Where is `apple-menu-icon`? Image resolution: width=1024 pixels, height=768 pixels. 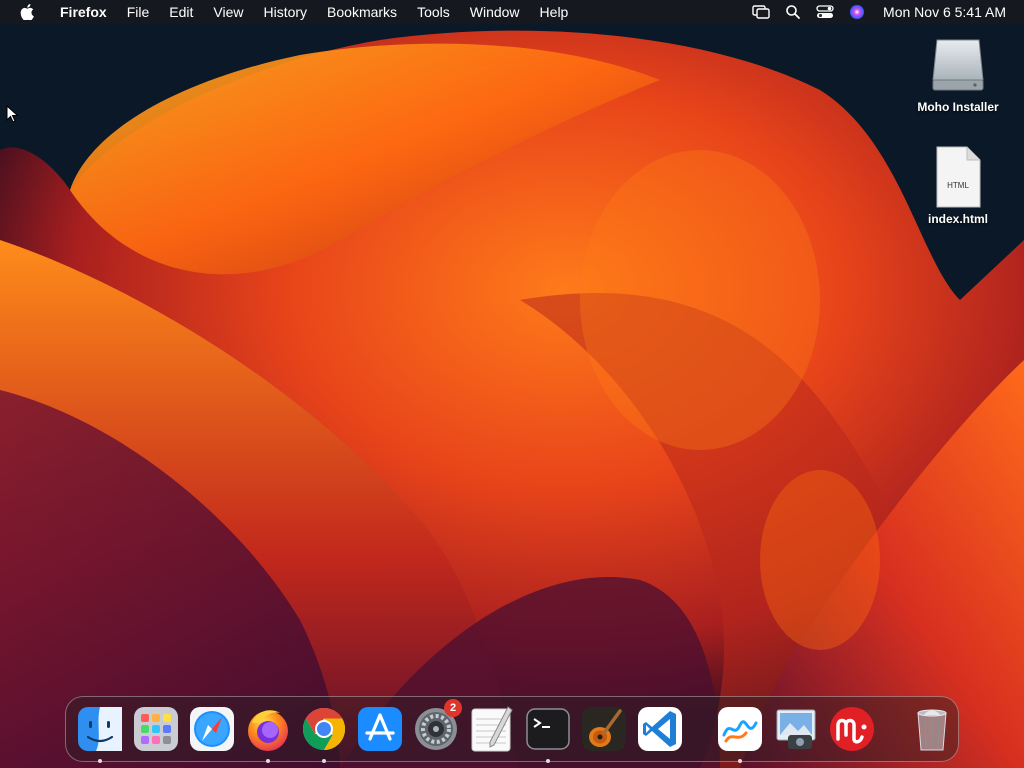 apple-menu-icon is located at coordinates (27, 12).